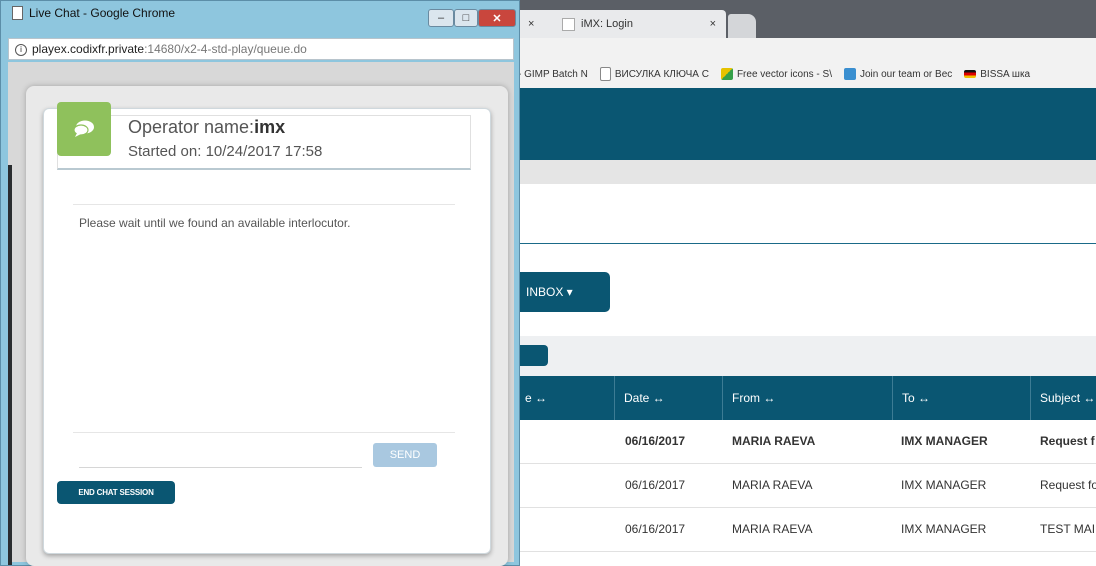 The height and width of the screenshot is (566, 1096). I want to click on bookmark-item: - GIMP Batch N, so click(553, 74).